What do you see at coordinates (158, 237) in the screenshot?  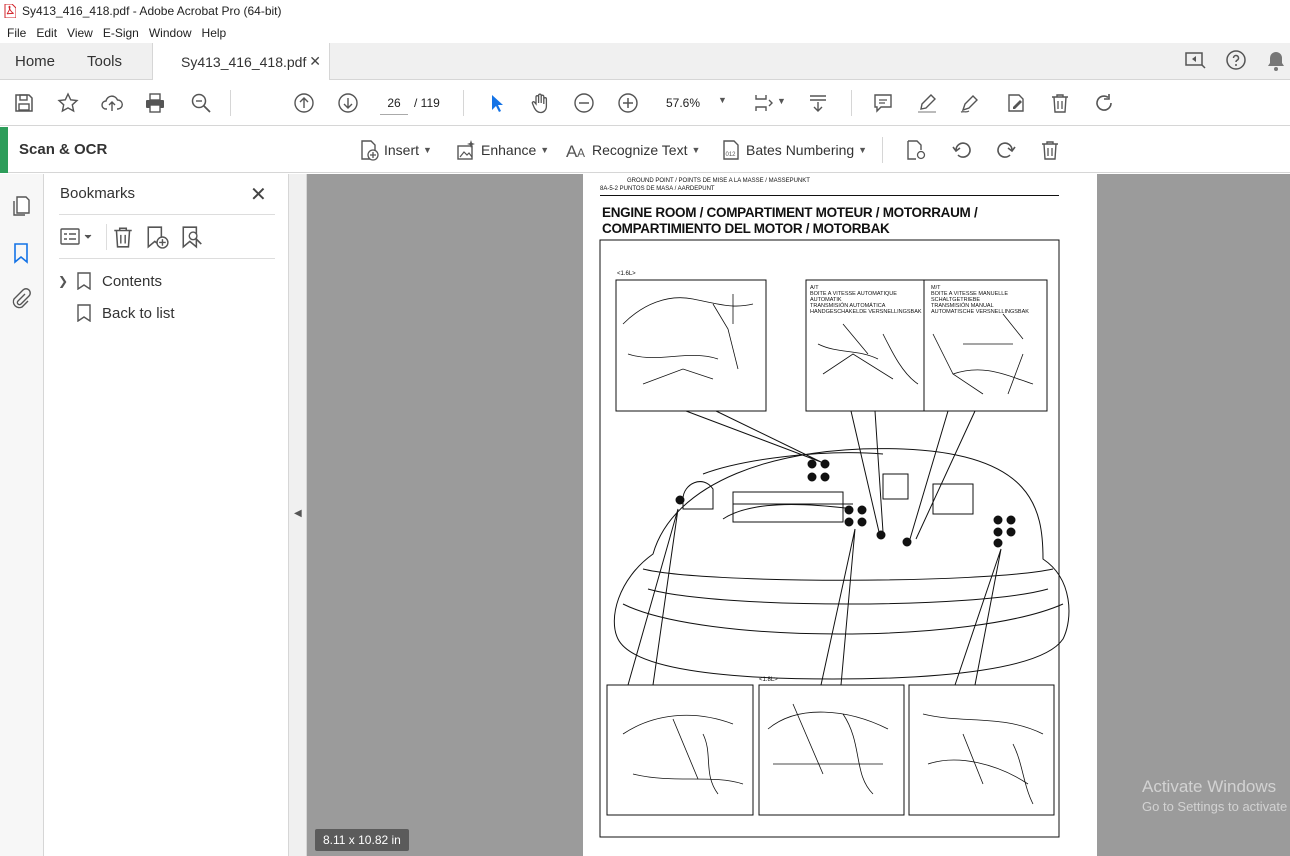 I see `new-bookmark-icon` at bounding box center [158, 237].